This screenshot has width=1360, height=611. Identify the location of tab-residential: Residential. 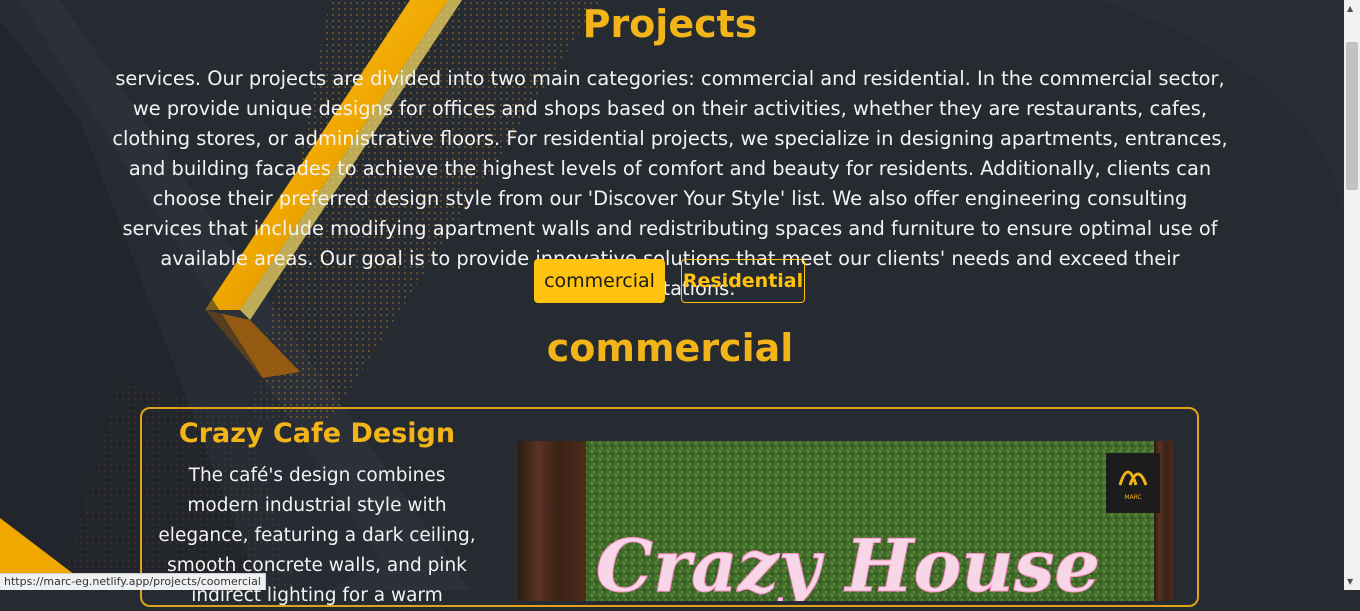
(743, 281).